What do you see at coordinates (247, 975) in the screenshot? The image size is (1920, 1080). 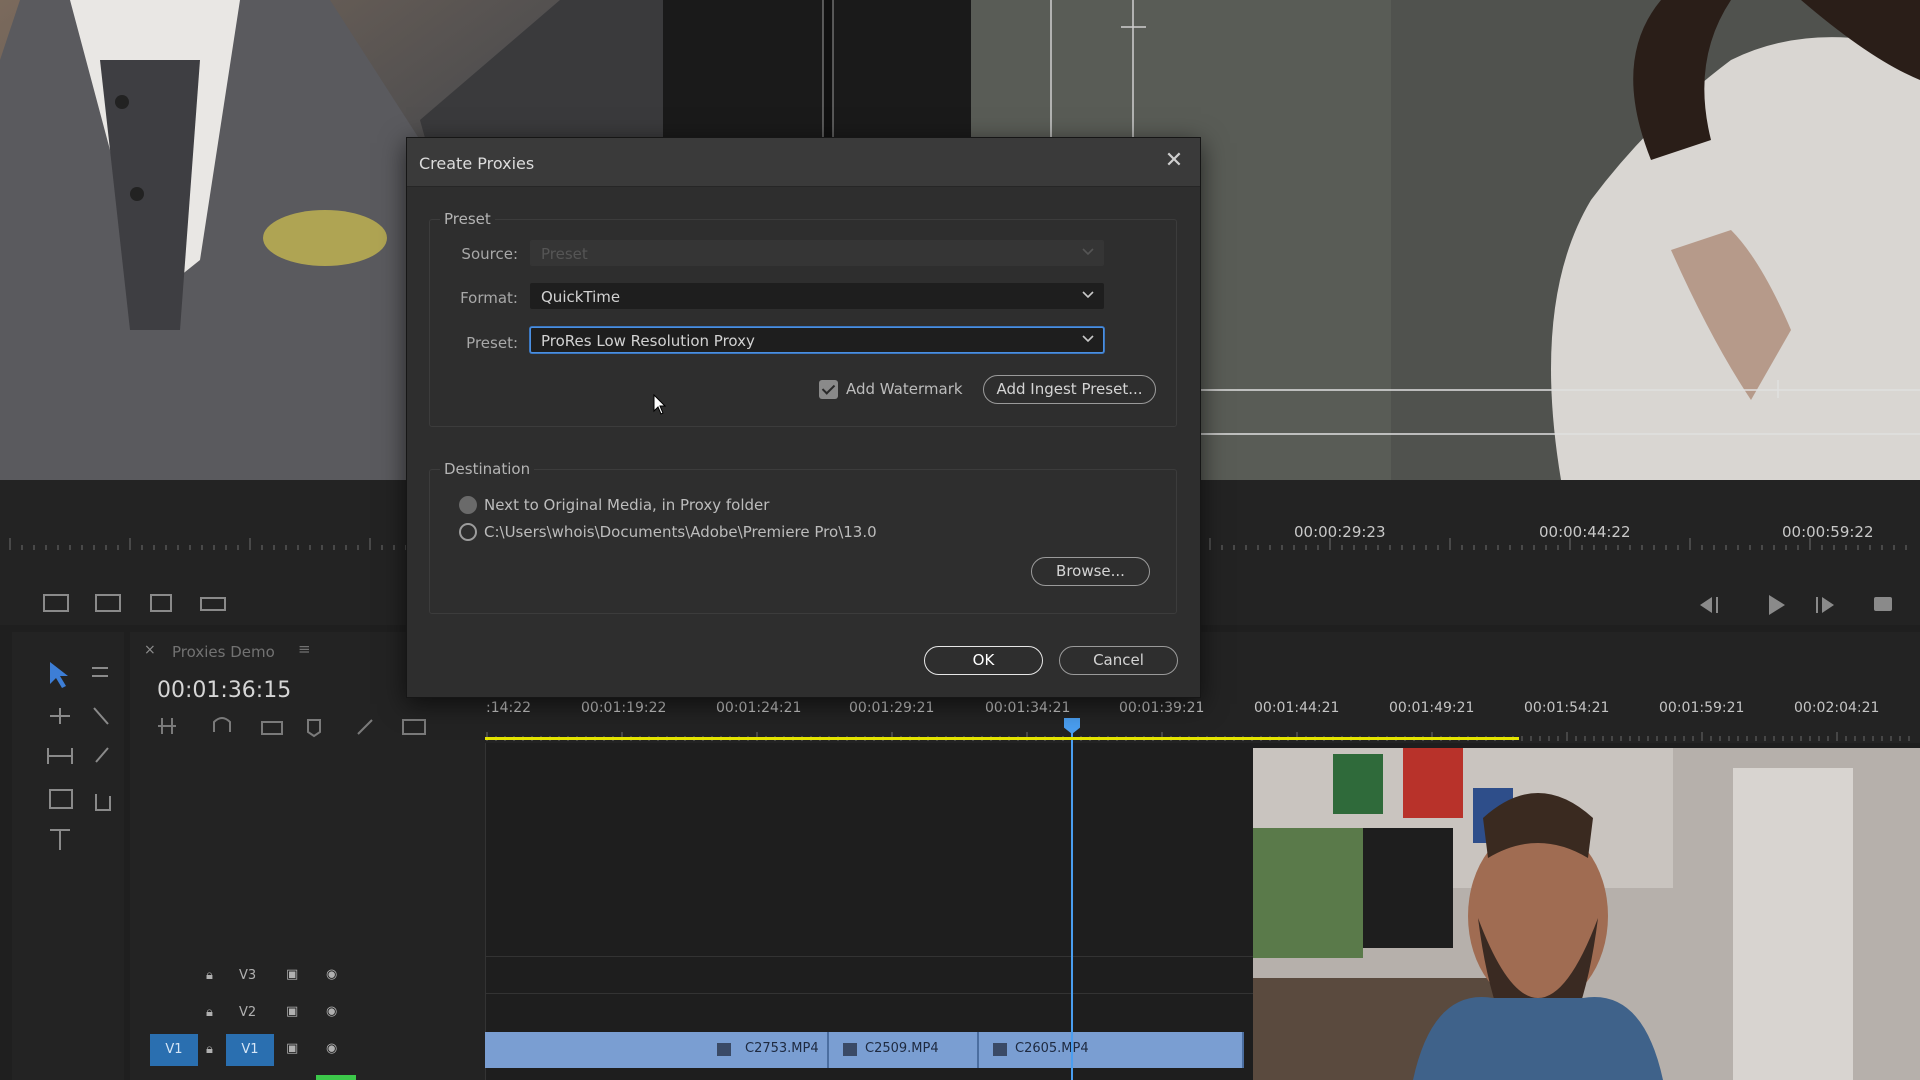 I see `track-label-v3: V3` at bounding box center [247, 975].